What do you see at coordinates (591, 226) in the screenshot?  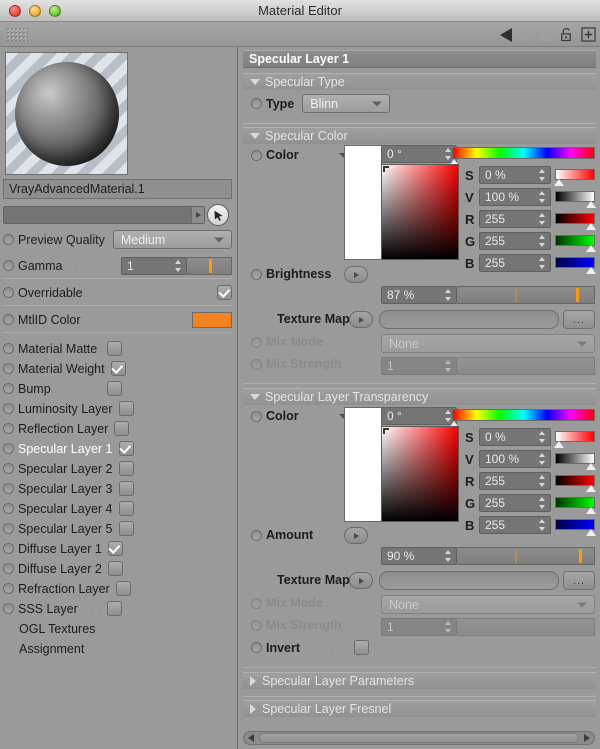 I see `specular-r-marker` at bounding box center [591, 226].